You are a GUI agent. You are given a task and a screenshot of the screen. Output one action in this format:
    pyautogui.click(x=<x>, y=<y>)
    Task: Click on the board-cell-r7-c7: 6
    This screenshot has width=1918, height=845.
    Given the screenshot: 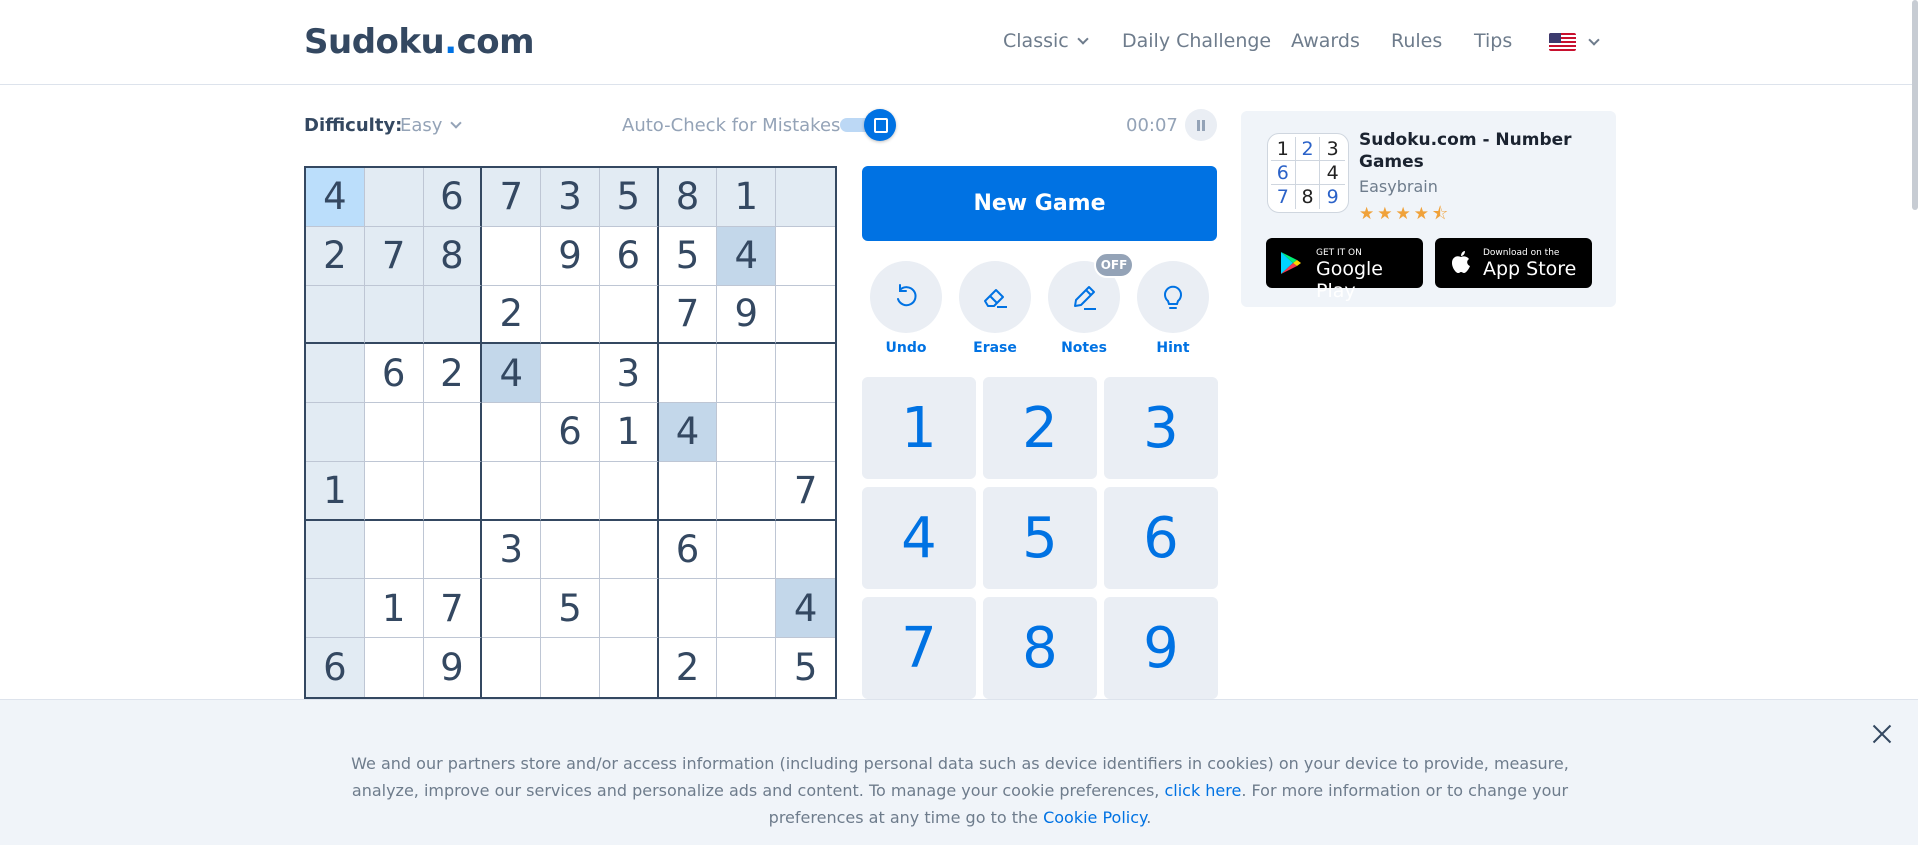 What is the action you would take?
    pyautogui.click(x=688, y=550)
    